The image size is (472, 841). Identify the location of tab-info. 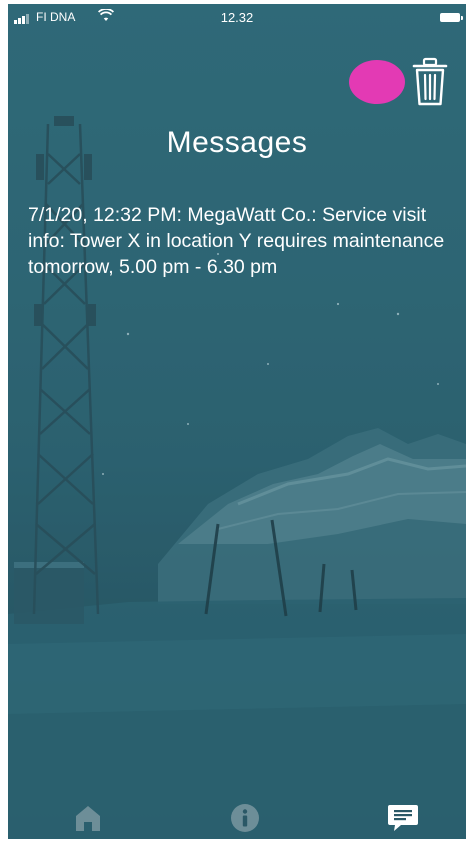
(245, 818).